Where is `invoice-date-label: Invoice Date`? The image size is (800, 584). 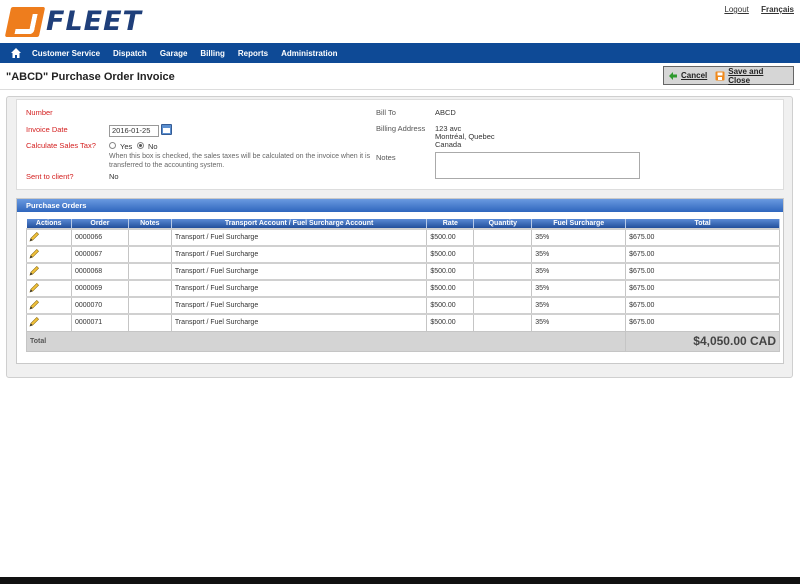 invoice-date-label: Invoice Date is located at coordinates (47, 129).